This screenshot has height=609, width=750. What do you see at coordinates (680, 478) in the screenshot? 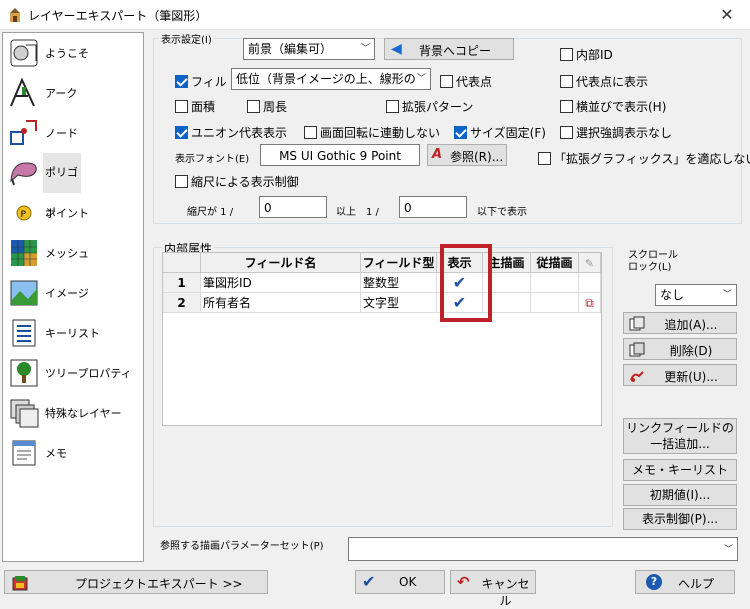
I see `memo-keylist-button: メモ・キーリスト >>` at bounding box center [680, 478].